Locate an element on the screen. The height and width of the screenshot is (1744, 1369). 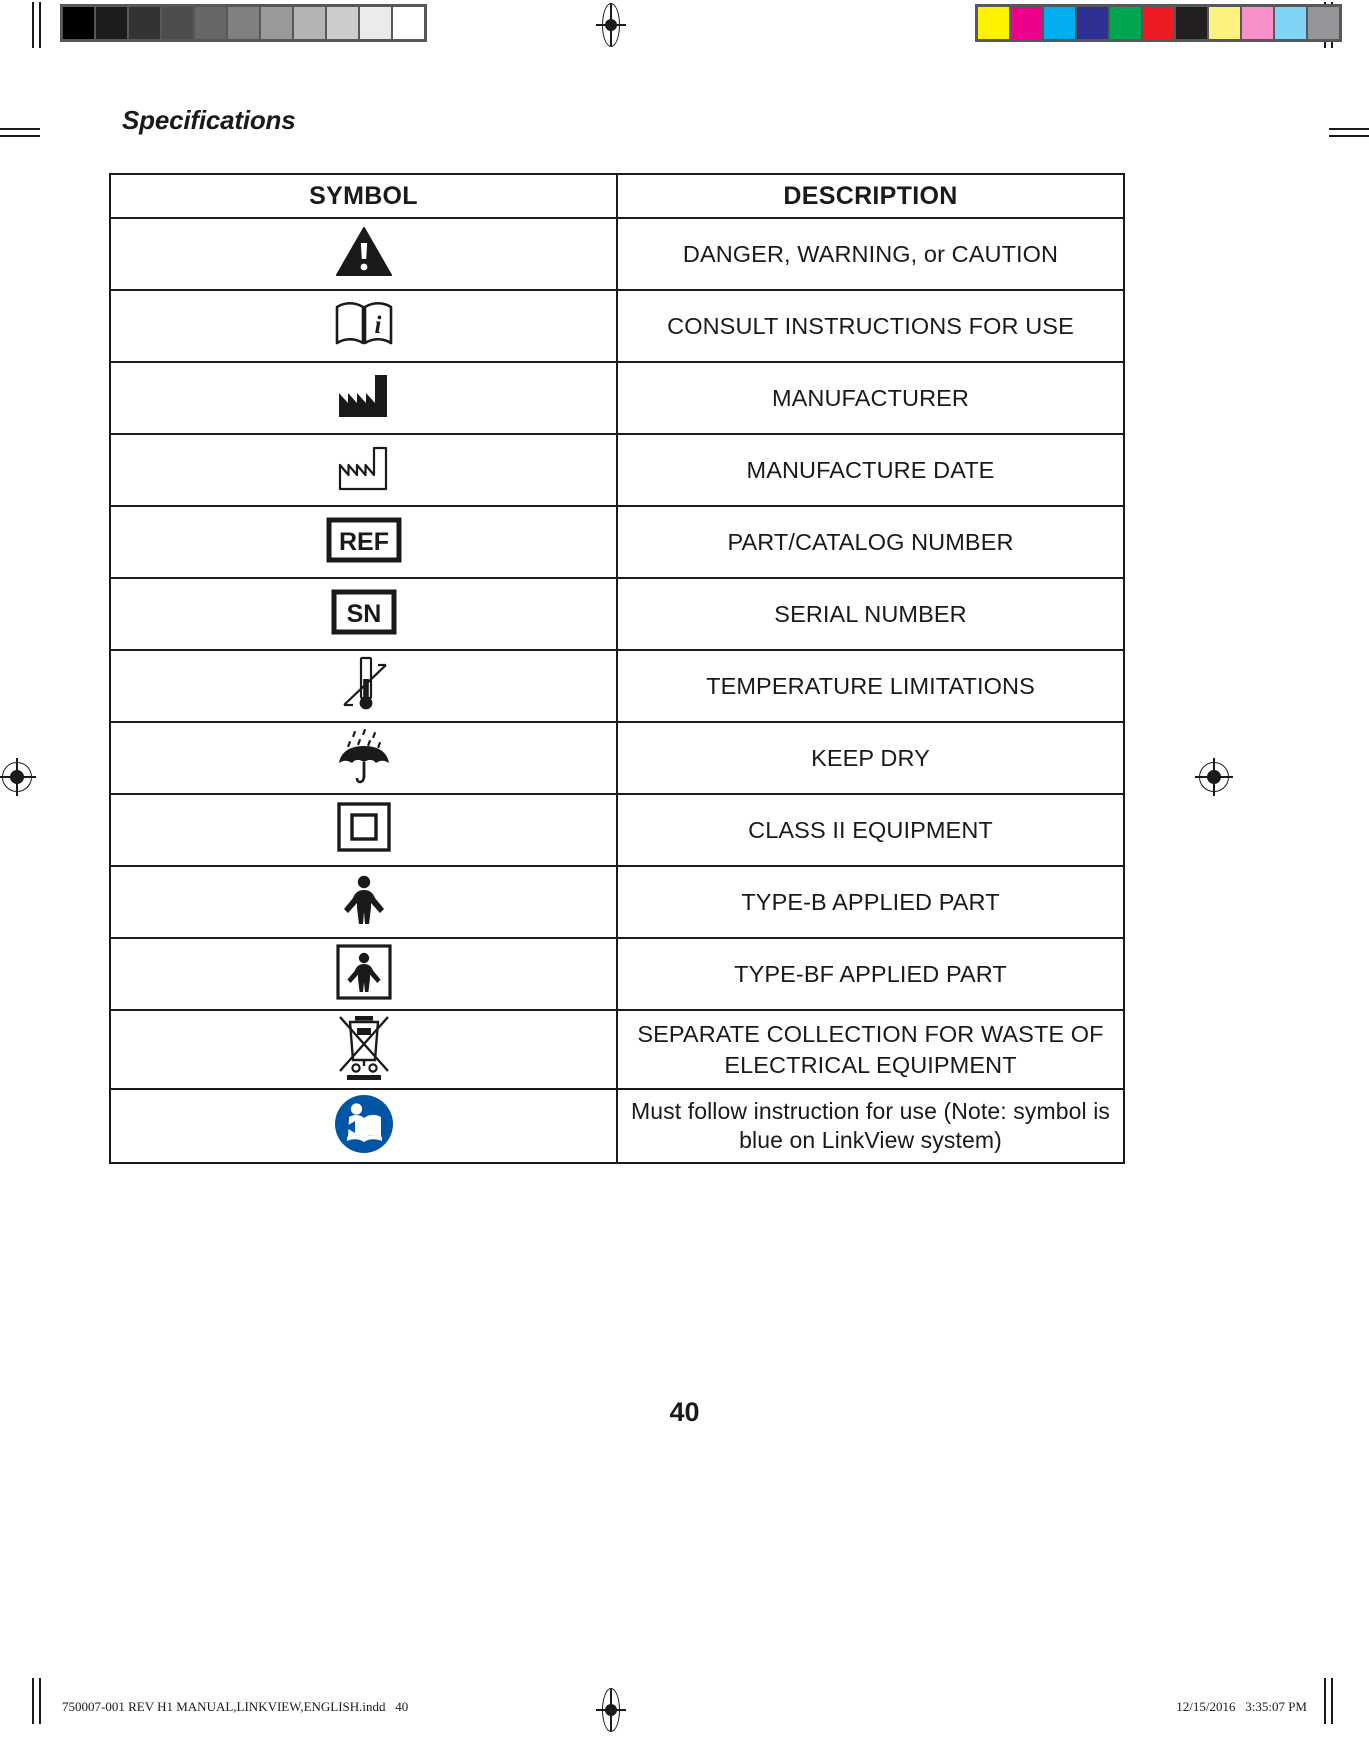
sn-label: SN is located at coordinates (363, 614).